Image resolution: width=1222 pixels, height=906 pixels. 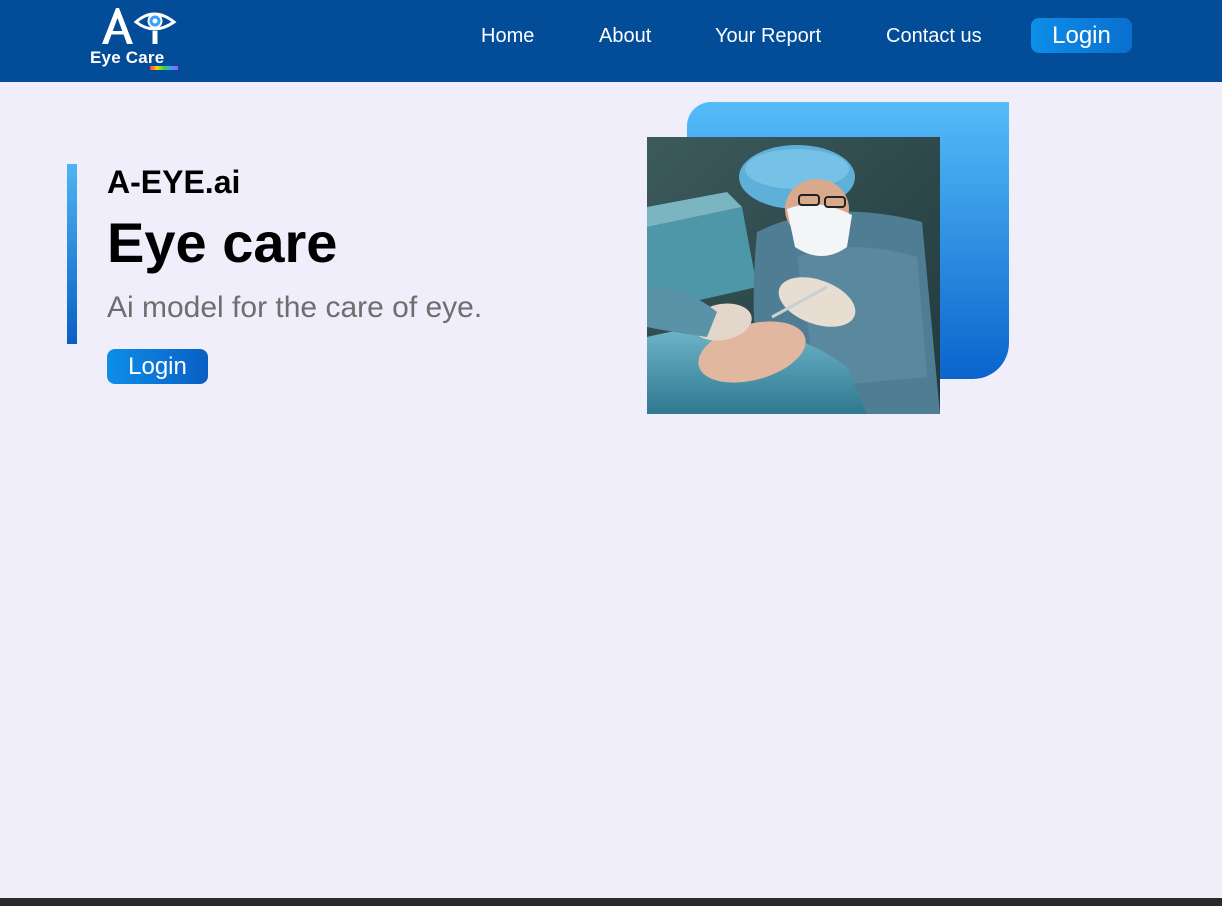 I want to click on surgeon-photo, so click(x=793, y=275).